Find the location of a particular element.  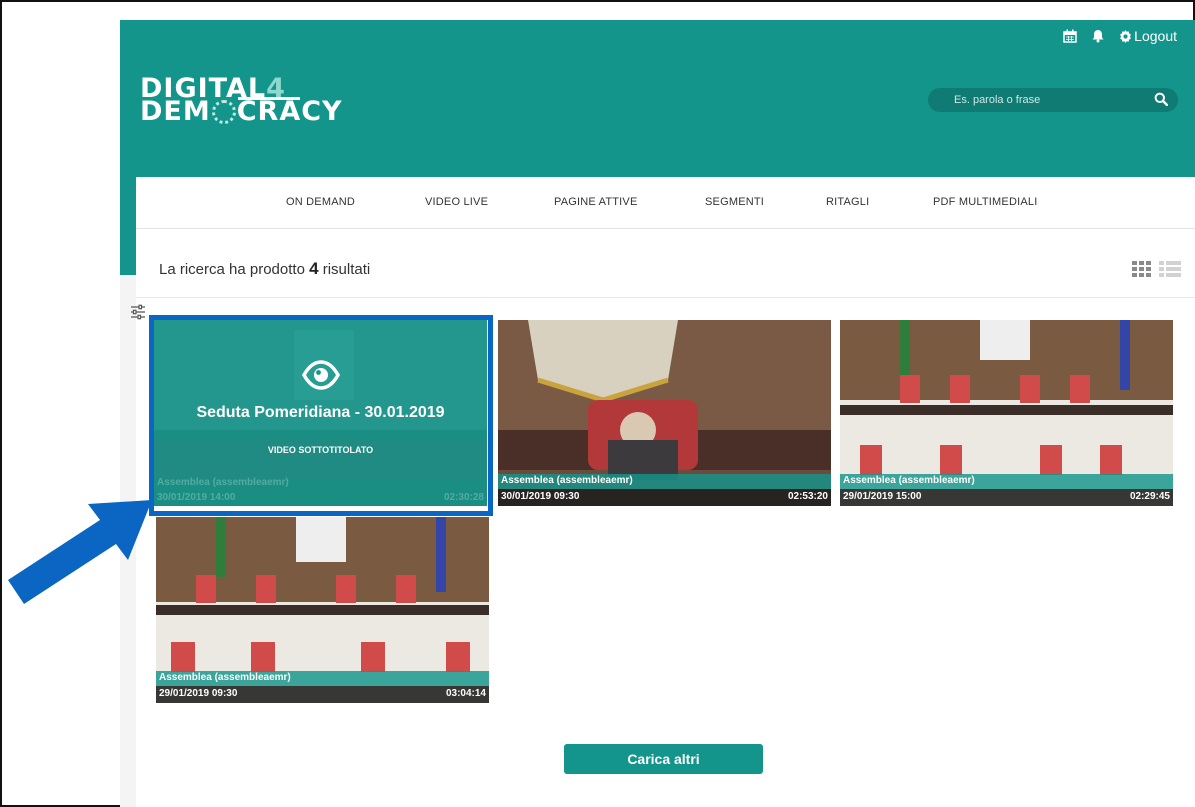

nav-pdf-multimediali: PDF MULTIMEDIALI is located at coordinates (985, 202).